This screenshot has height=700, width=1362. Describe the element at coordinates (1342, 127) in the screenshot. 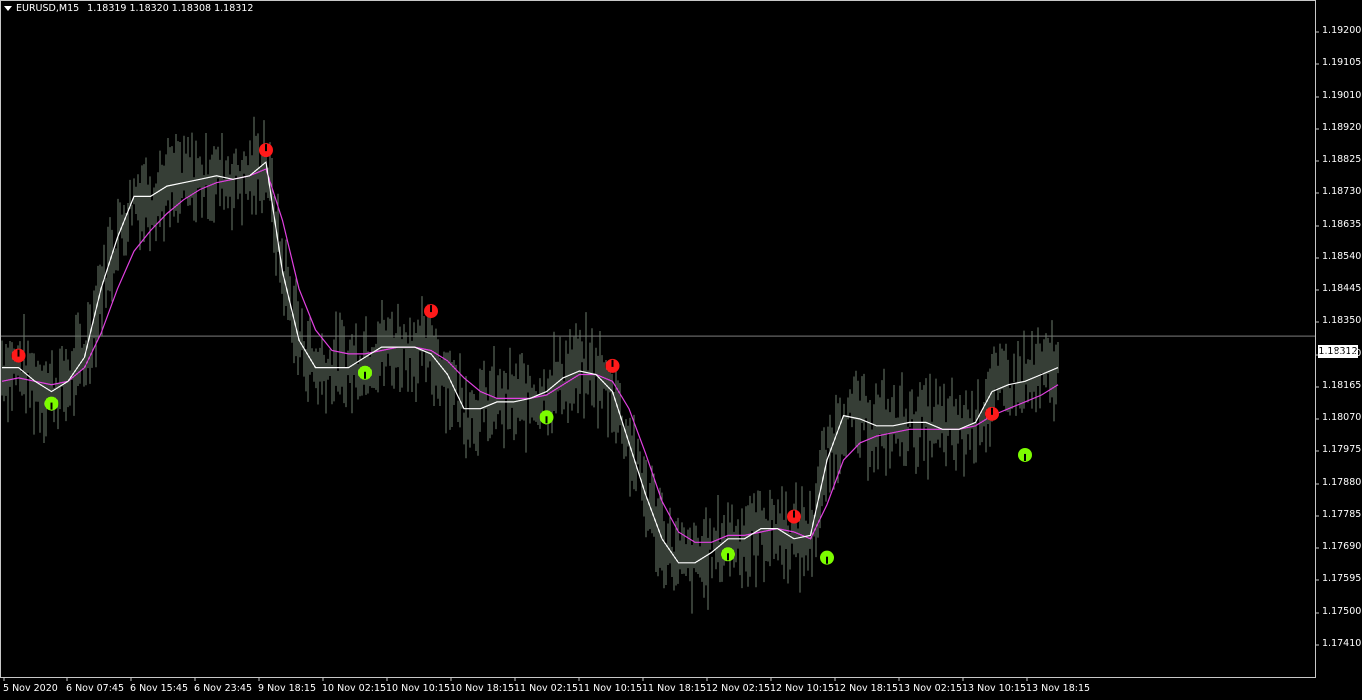

I see `price-tick-label: 1.18920` at that location.